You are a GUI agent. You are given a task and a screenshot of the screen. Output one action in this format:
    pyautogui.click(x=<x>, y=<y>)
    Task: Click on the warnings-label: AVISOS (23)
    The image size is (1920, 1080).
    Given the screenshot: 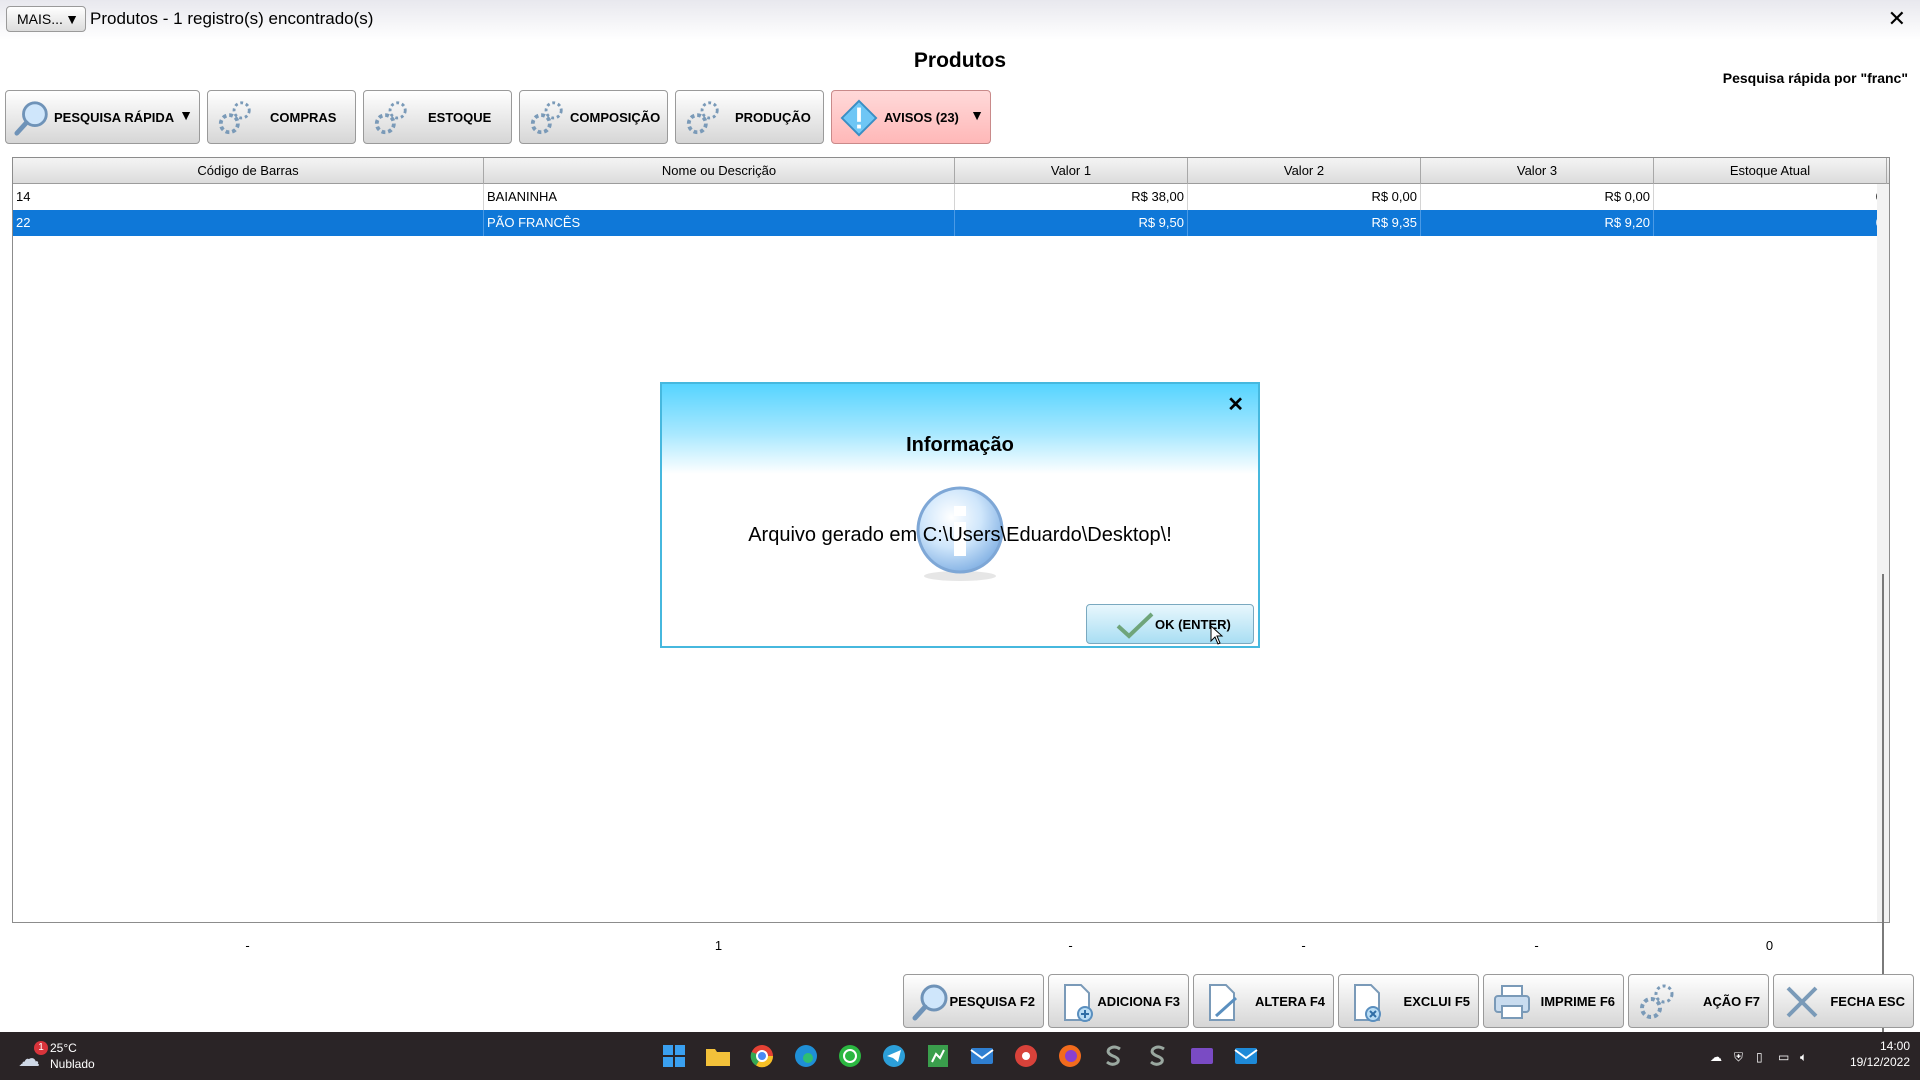 What is the action you would take?
    pyautogui.click(x=921, y=117)
    